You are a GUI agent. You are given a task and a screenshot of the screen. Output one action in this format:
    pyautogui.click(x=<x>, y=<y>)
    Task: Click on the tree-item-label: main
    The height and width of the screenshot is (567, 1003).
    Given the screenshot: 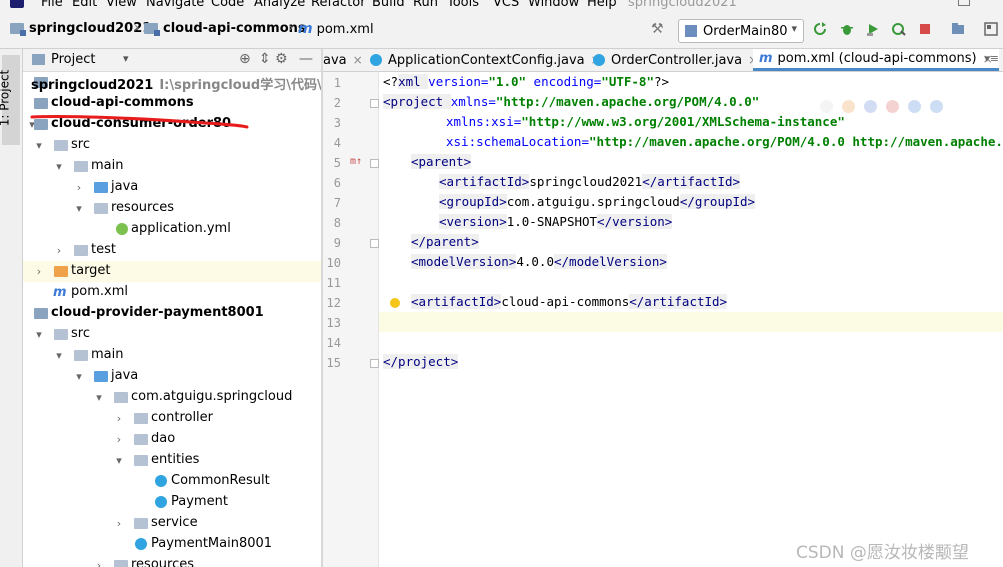 What is the action you would take?
    pyautogui.click(x=107, y=354)
    